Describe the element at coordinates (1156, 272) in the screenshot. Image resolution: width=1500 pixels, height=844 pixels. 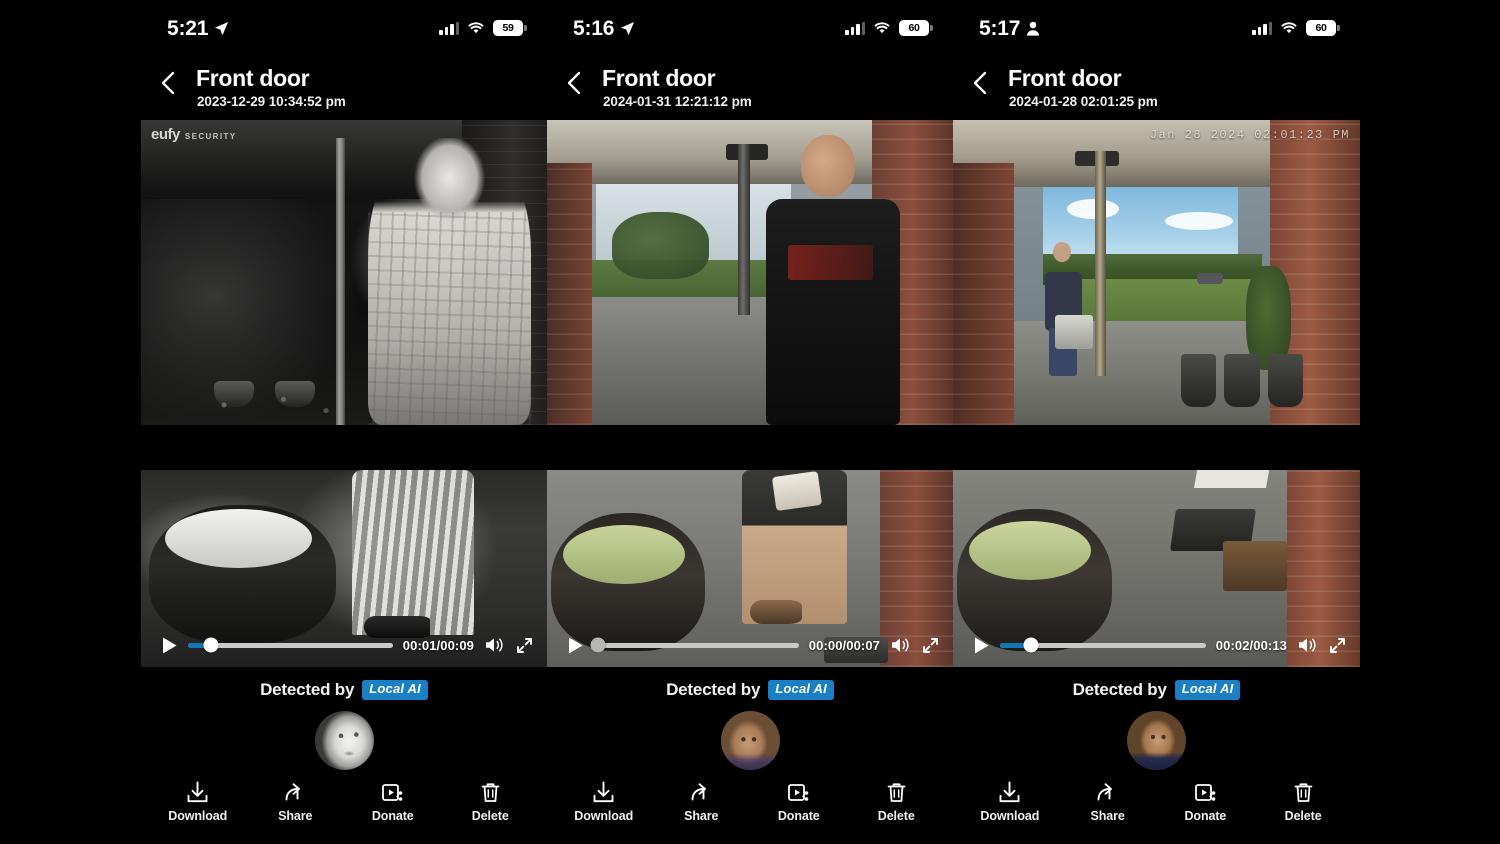
I see `scene-bright-daylight-porch: Jan 28 2024 02:01:23 PM` at that location.